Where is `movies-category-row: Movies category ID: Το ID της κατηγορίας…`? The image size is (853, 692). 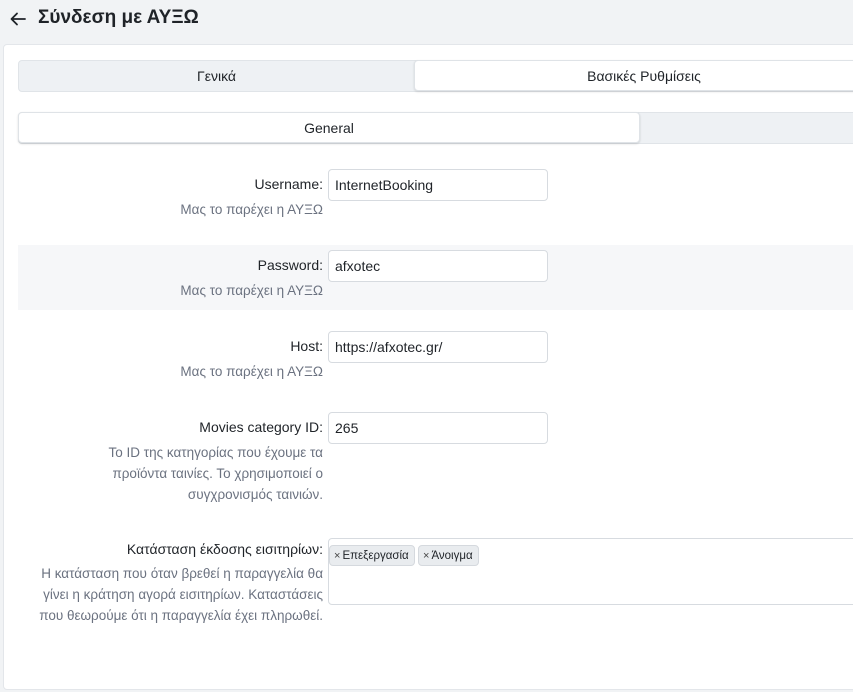
movies-category-row: Movies category ID: Το ID της κατηγορίας… is located at coordinates (435, 457).